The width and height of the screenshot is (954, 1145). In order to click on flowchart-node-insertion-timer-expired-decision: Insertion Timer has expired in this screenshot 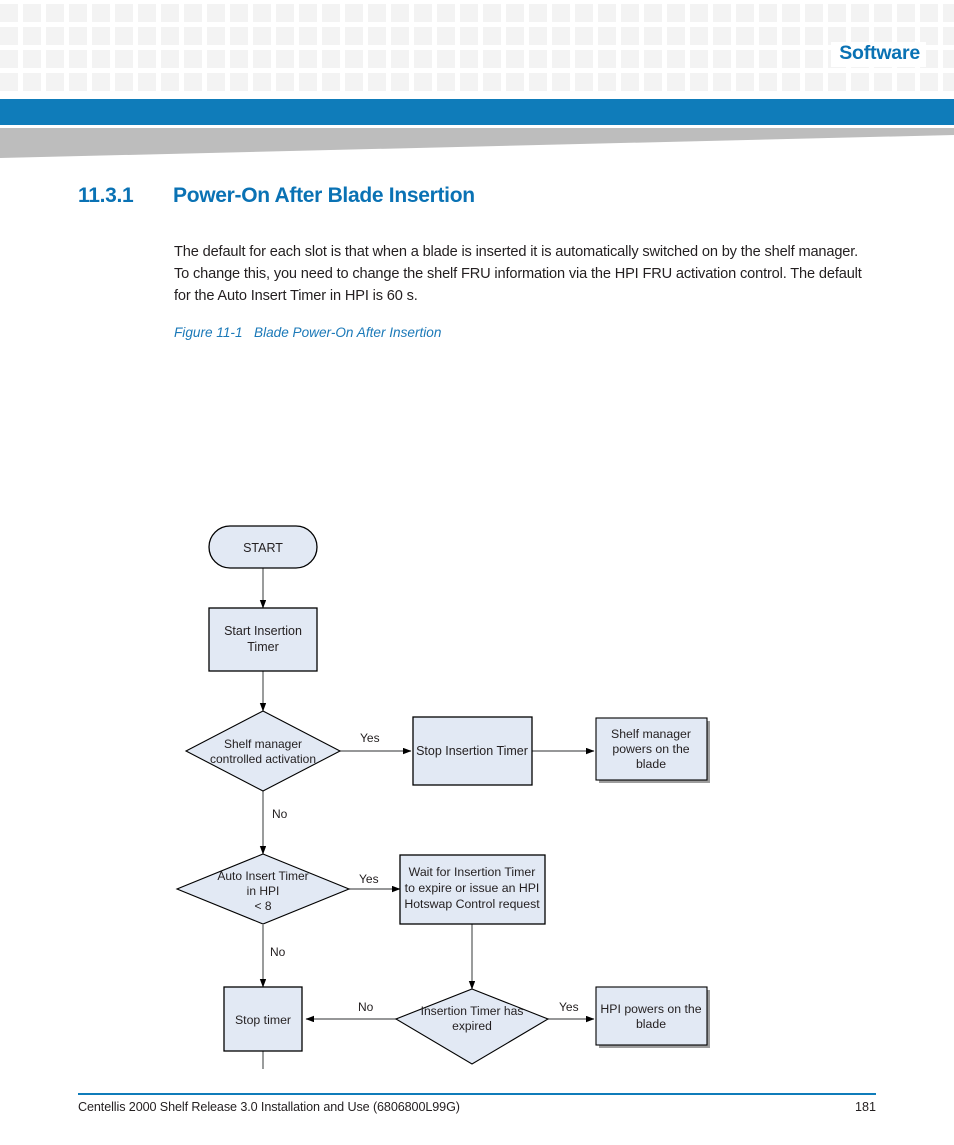, I will do `click(472, 1026)`.